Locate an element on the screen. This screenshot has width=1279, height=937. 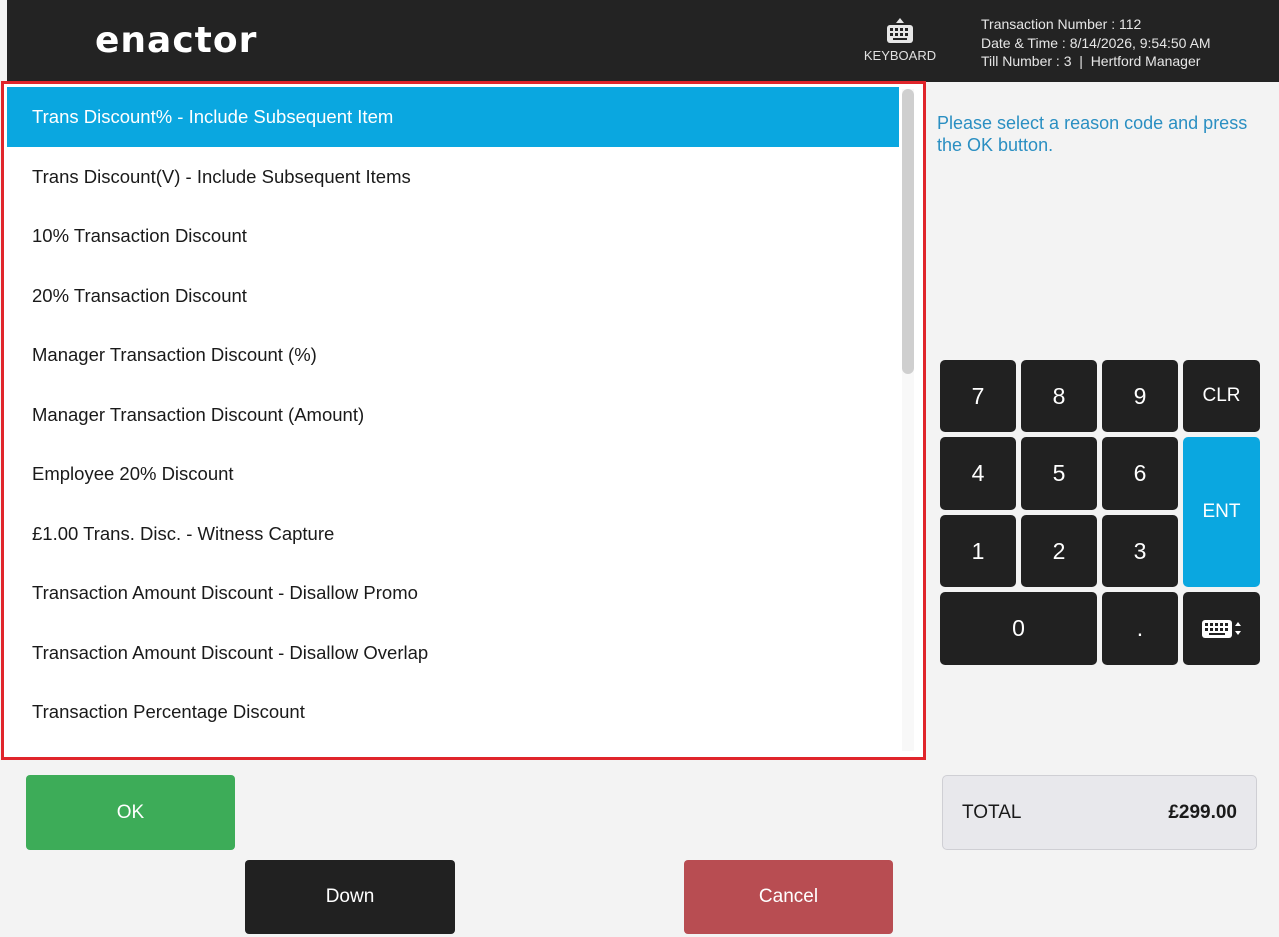
key-9: 9 is located at coordinates (1140, 396).